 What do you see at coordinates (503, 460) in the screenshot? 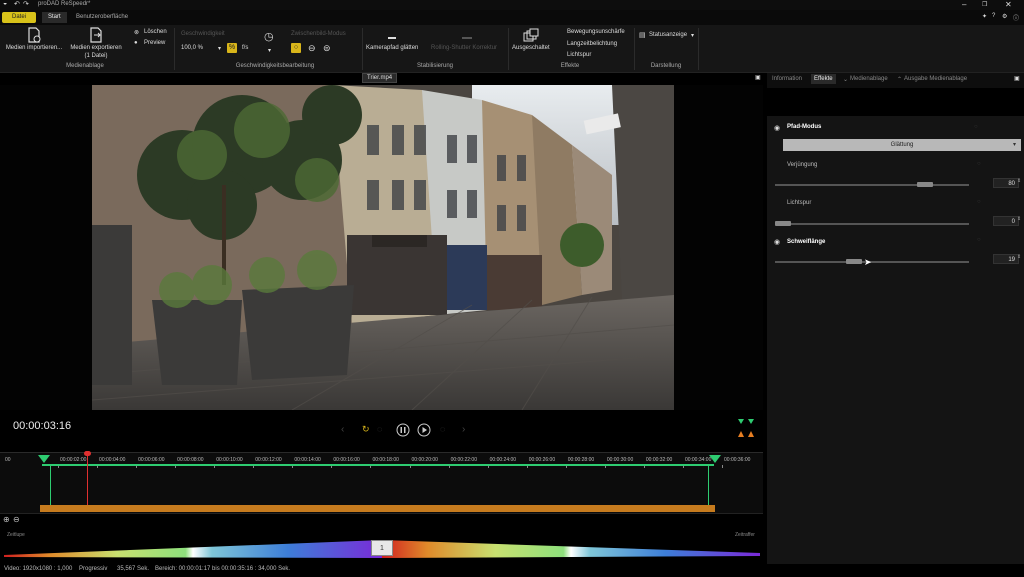
I see `tick-label: 00:00:24:00` at bounding box center [503, 460].